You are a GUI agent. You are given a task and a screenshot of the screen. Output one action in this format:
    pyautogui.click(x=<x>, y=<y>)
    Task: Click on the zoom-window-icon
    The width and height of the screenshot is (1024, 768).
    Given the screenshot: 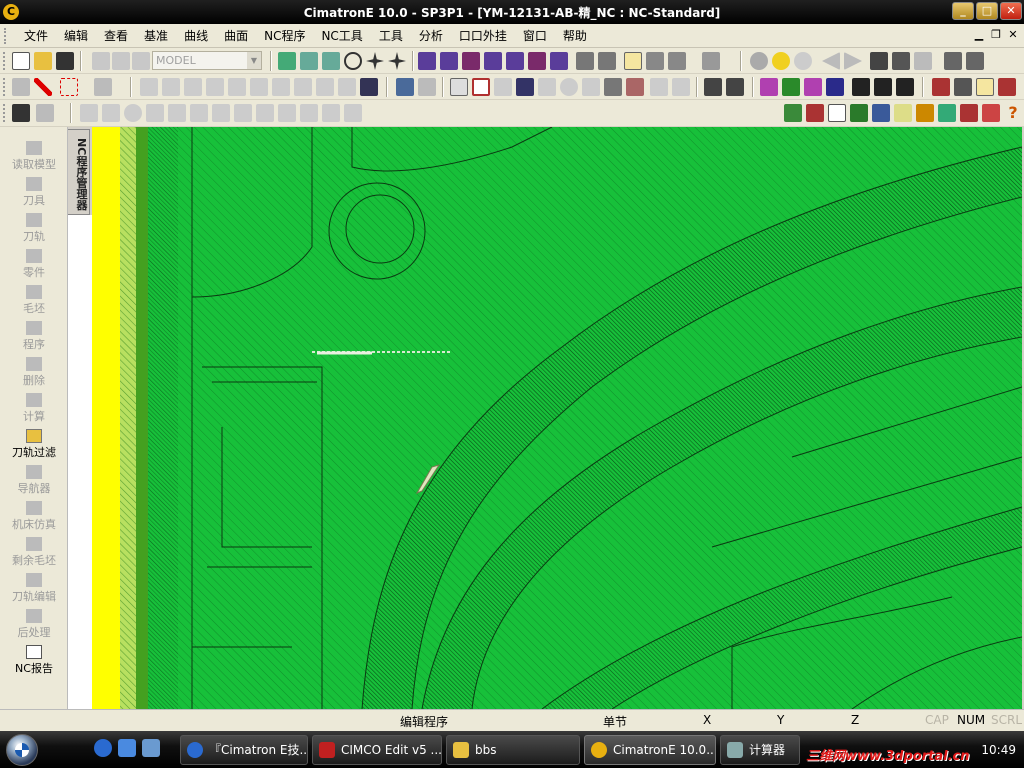 What is the action you would take?
    pyautogui.click(x=309, y=61)
    